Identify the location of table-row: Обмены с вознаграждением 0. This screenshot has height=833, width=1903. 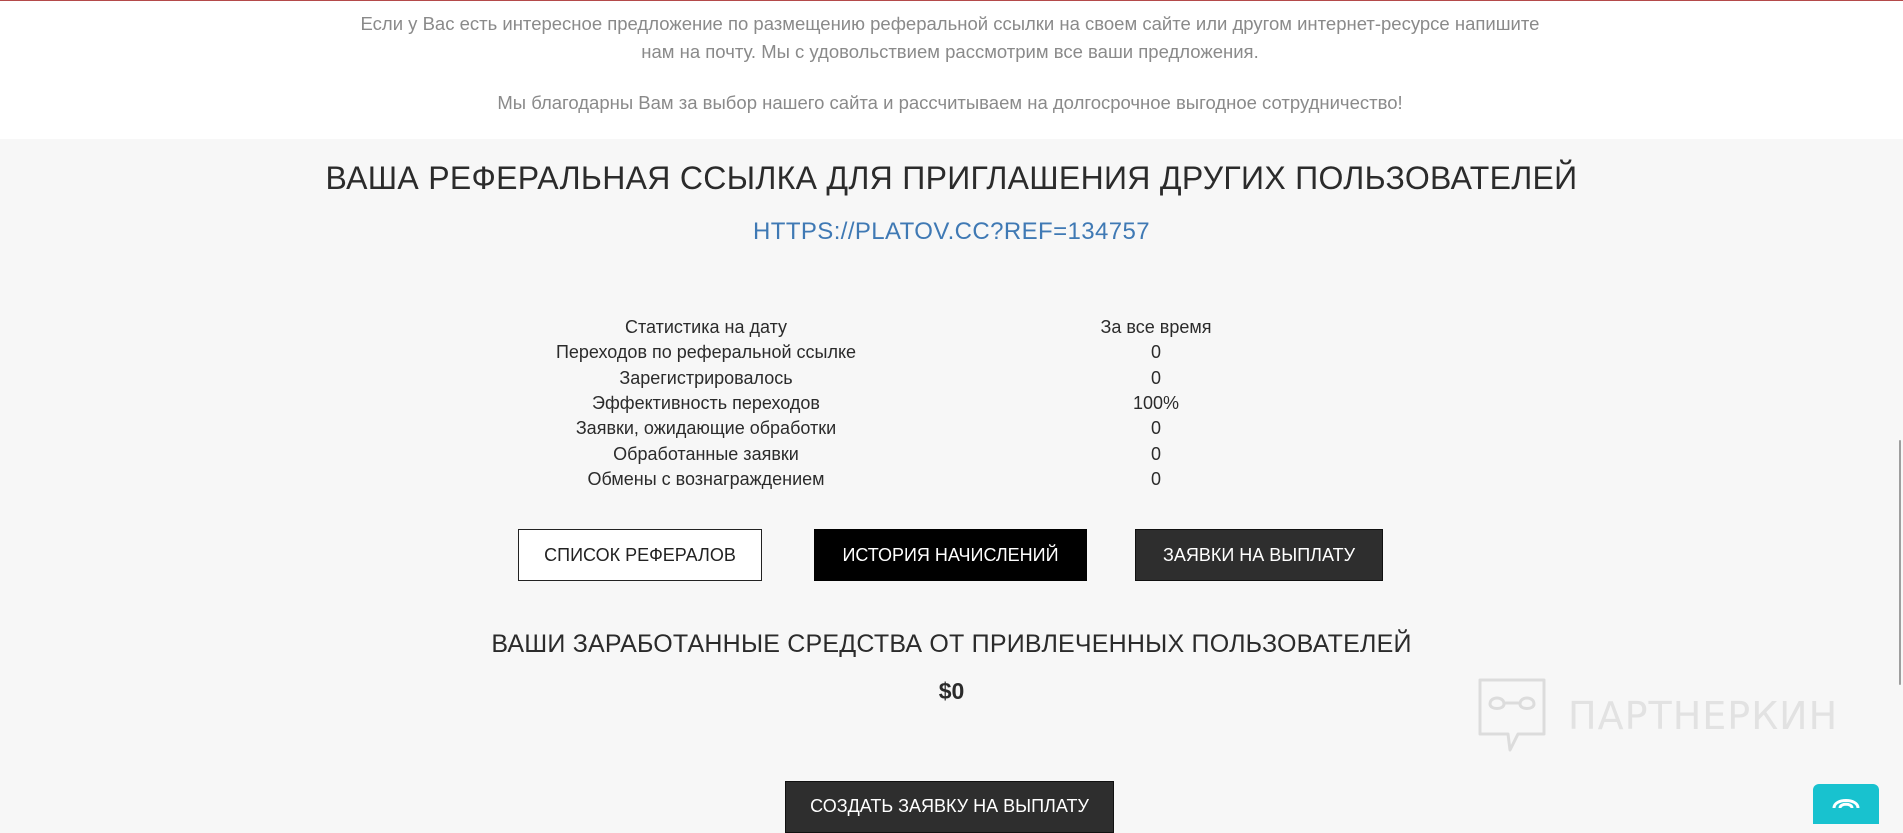
(950, 479).